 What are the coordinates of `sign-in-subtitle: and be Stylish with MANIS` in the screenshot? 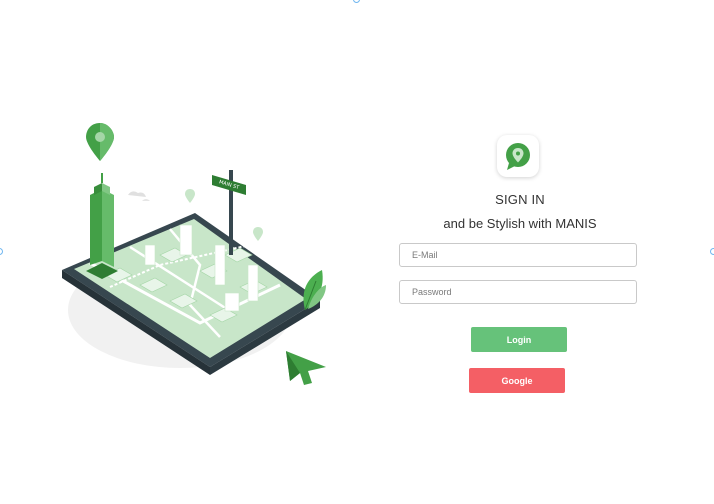 It's located at (520, 223).